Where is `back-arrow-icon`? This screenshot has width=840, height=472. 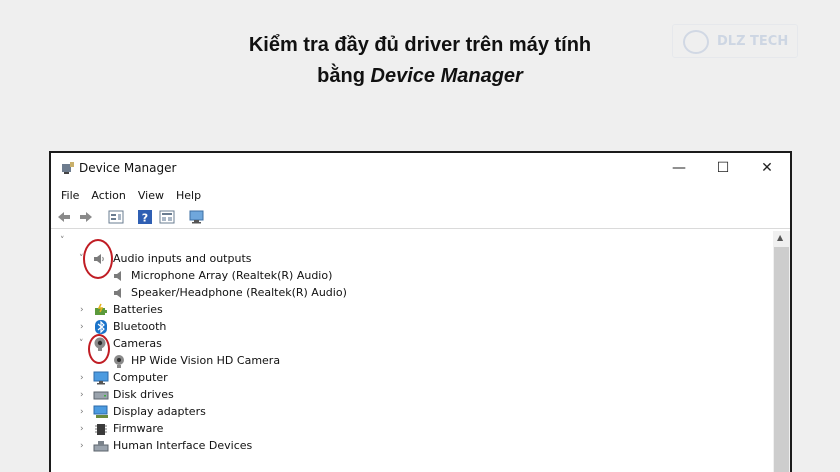 back-arrow-icon is located at coordinates (64, 217).